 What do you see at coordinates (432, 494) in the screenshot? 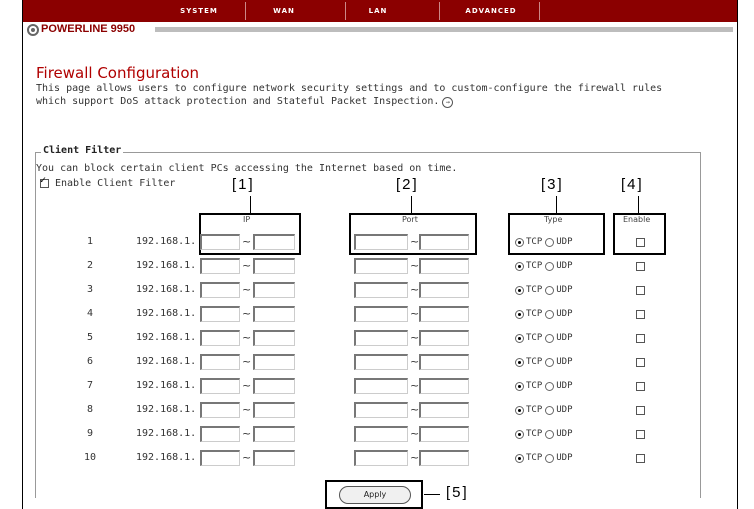
I see `callout-5-line` at bounding box center [432, 494].